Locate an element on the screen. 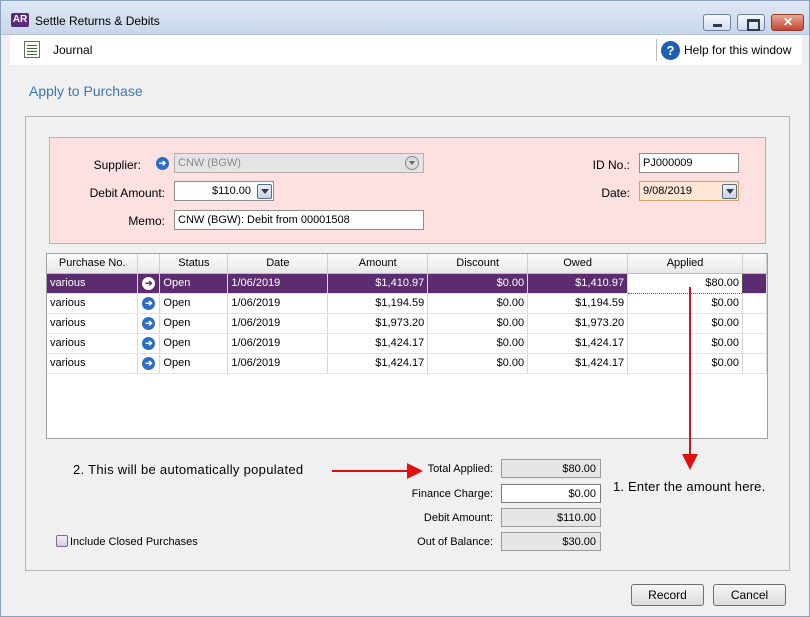 This screenshot has height=617, width=810. amount-cell: $1,194.59 is located at coordinates (378, 303).